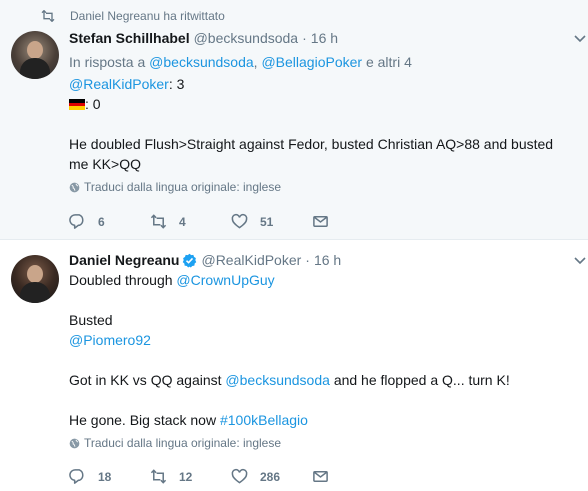 This screenshot has width=588, height=491. Describe the element at coordinates (389, 62) in the screenshot. I see `reply-suffix: e altri 4` at that location.